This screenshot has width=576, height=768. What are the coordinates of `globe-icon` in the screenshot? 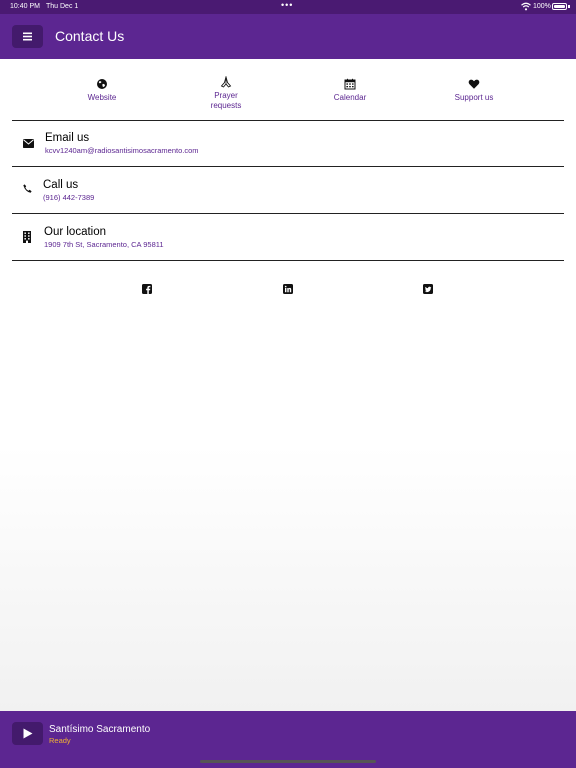 It's located at (102, 84).